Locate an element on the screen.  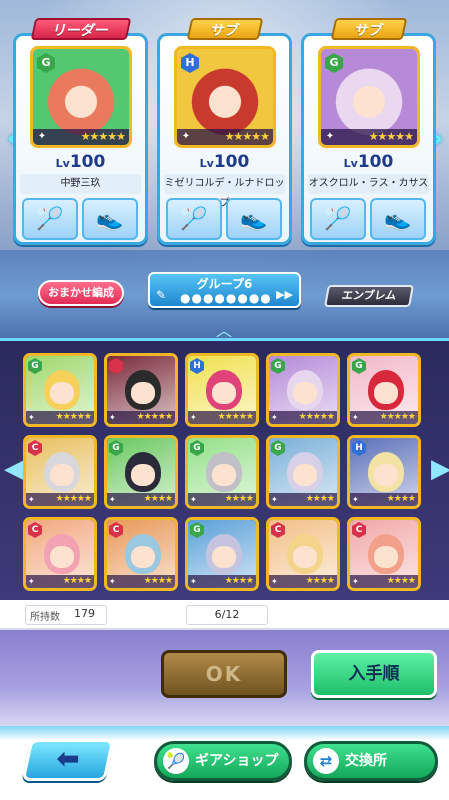
roster-tile: H ★★★★★ ✦ is located at coordinates (222, 390).